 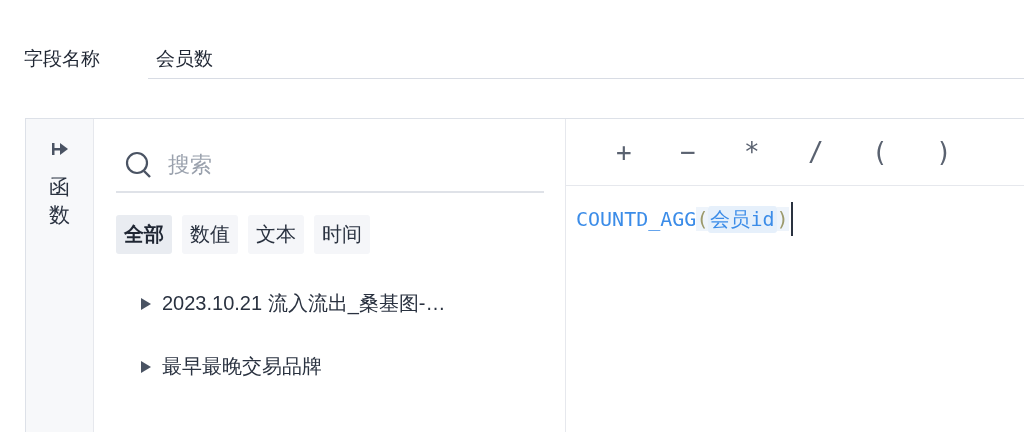 I want to click on filter-tab: 文本, so click(x=276, y=234).